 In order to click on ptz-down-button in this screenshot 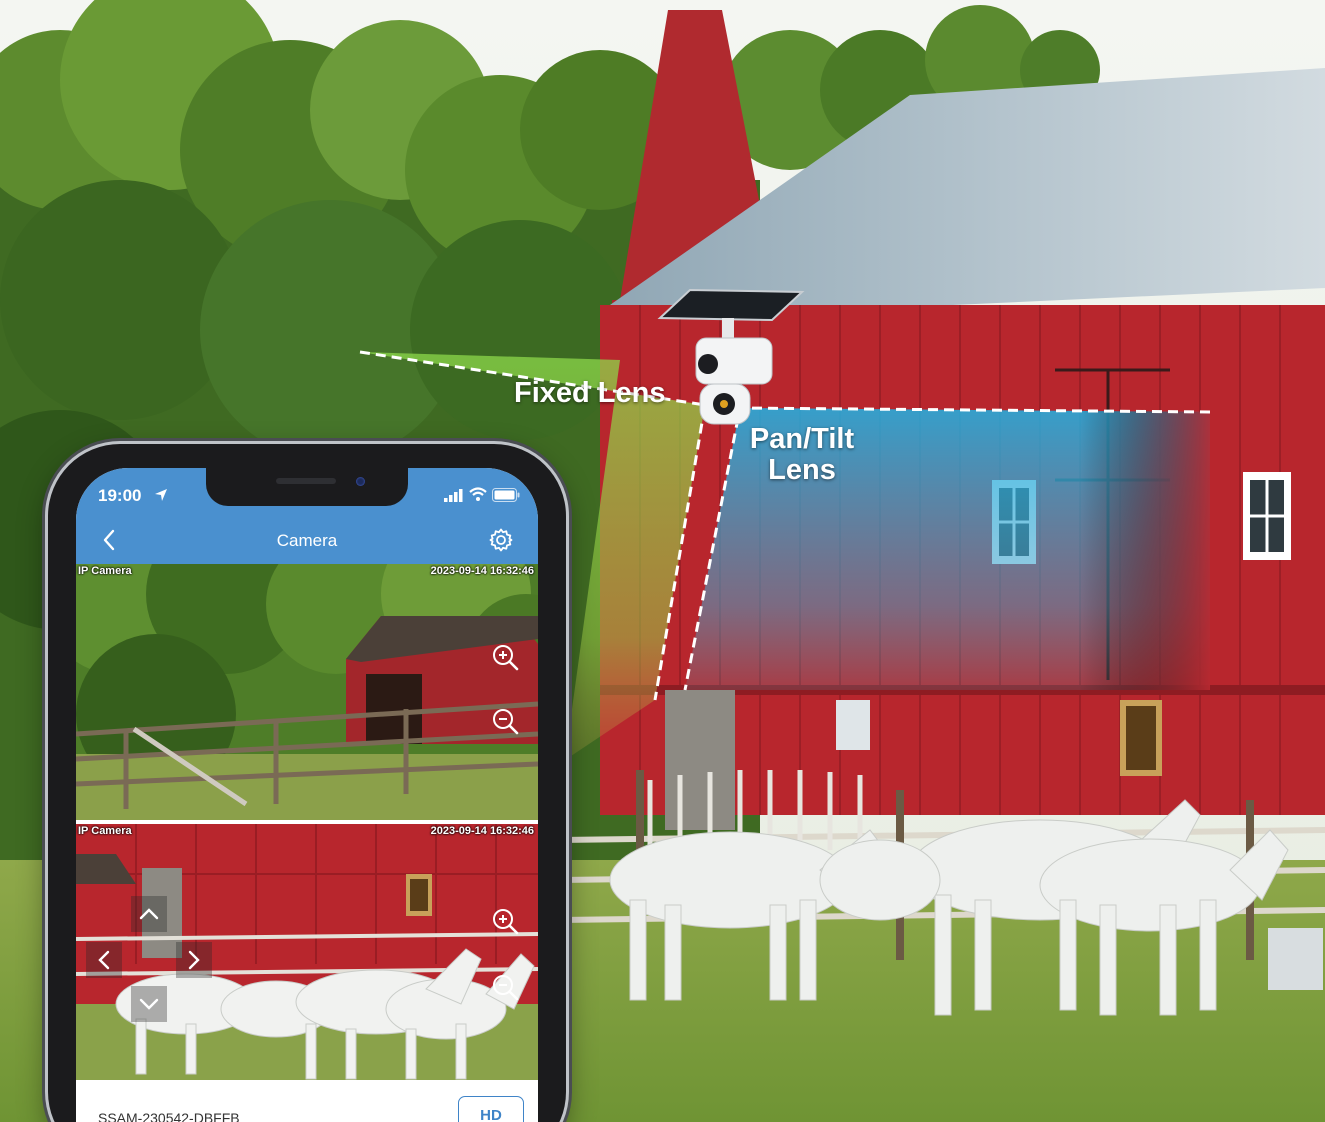, I will do `click(149, 1004)`.